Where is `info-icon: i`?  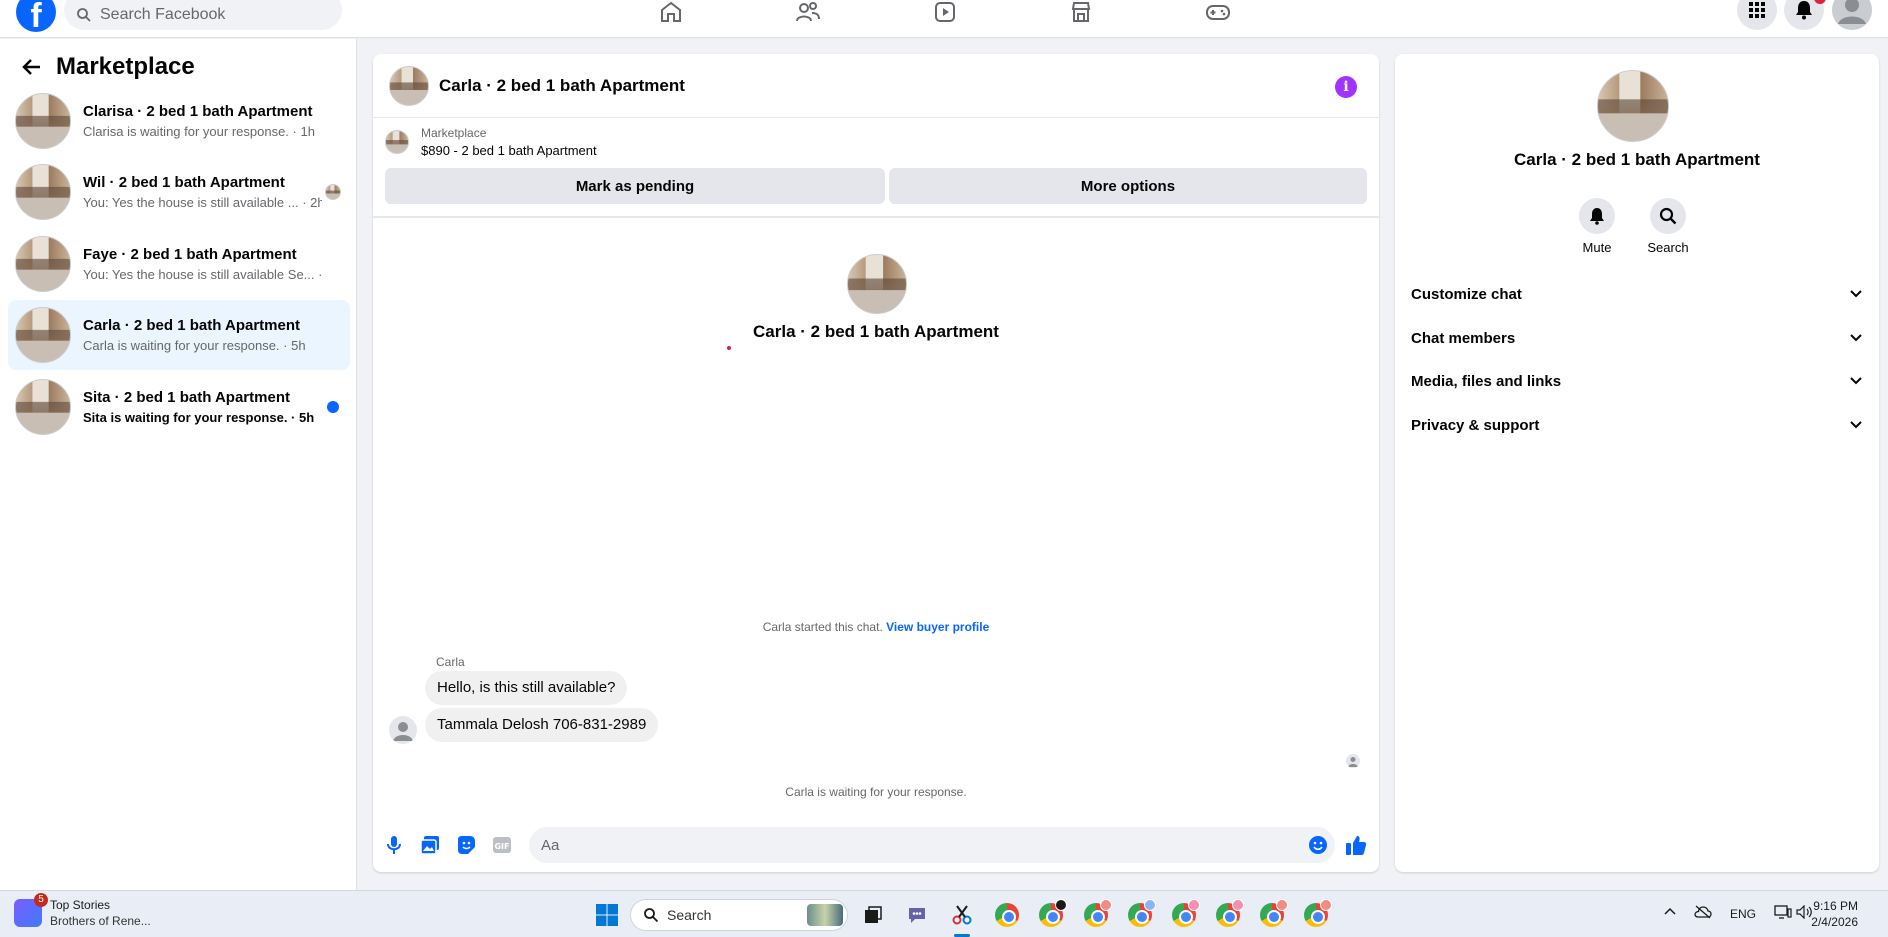 info-icon: i is located at coordinates (1346, 87).